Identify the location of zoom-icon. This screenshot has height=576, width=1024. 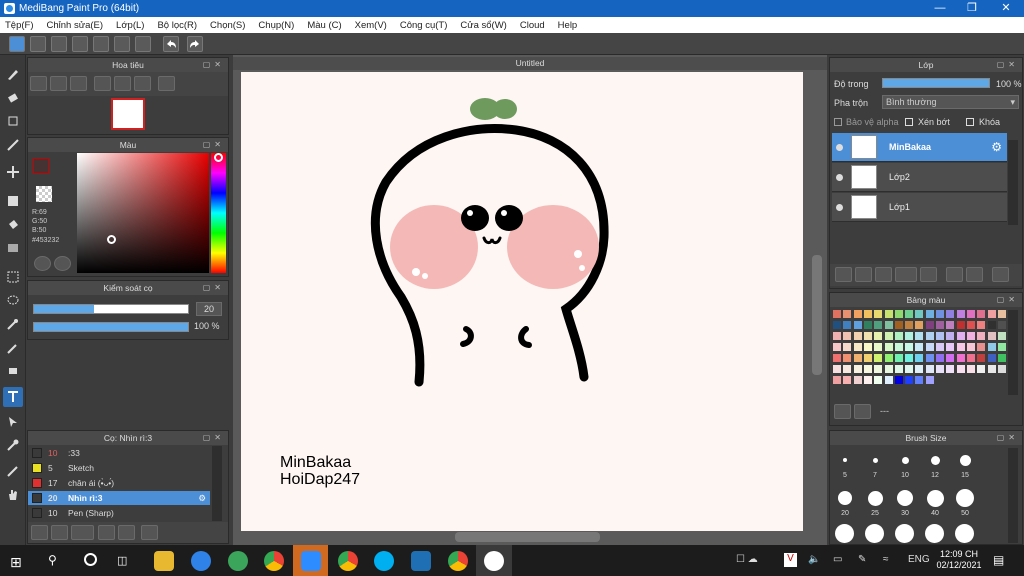
(311, 561).